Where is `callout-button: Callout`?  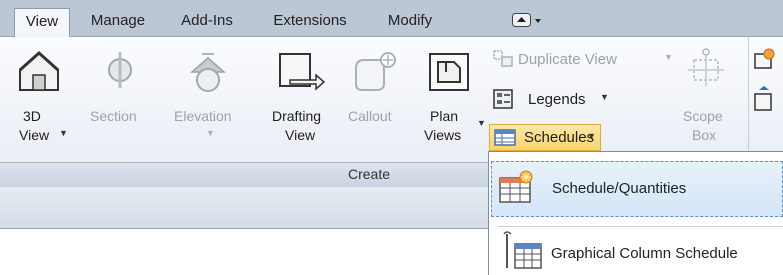
callout-button: Callout is located at coordinates (377, 96).